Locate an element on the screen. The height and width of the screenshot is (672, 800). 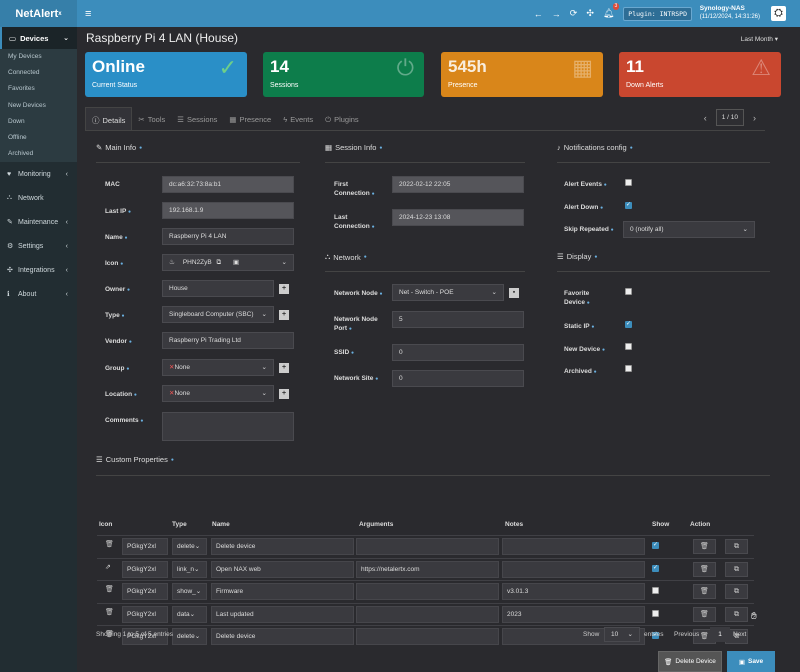
period-select: Last Month ▾ is located at coordinates (759, 39).